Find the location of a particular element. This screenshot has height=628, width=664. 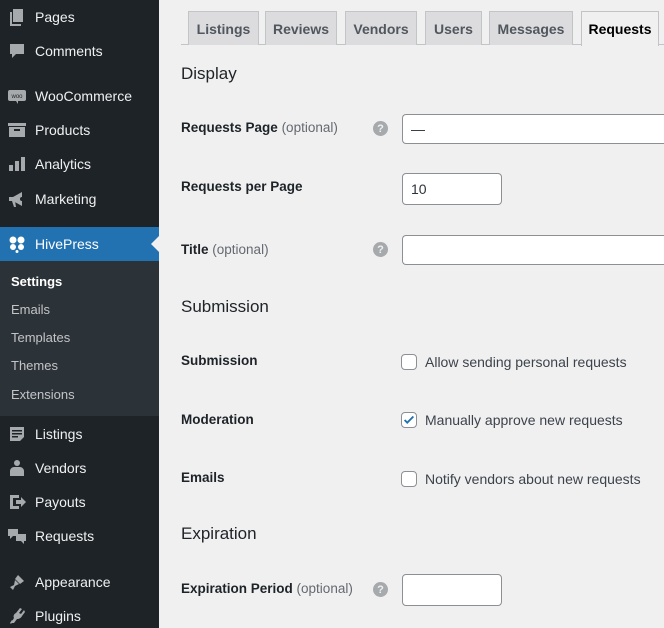

expiration-period-label: Expiration Period (optional) is located at coordinates (267, 588).